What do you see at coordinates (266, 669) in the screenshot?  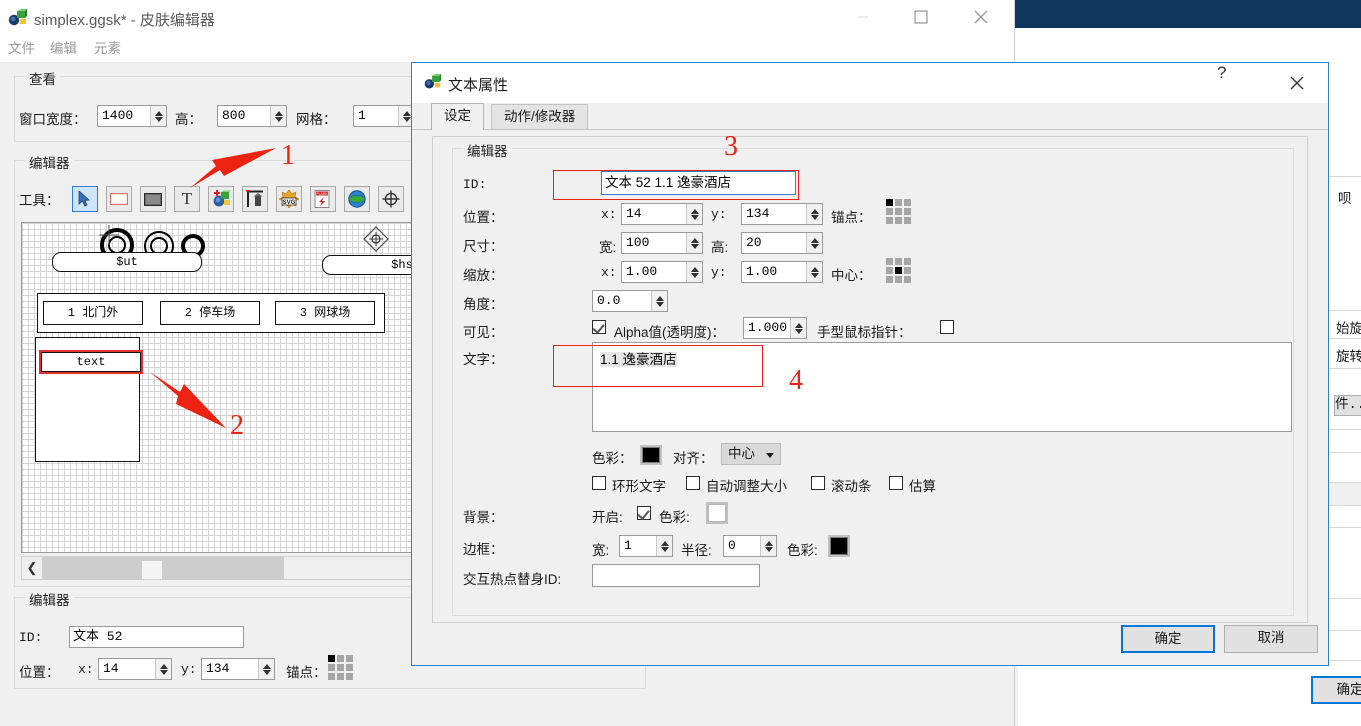 I see `bottom-y-stepper` at bounding box center [266, 669].